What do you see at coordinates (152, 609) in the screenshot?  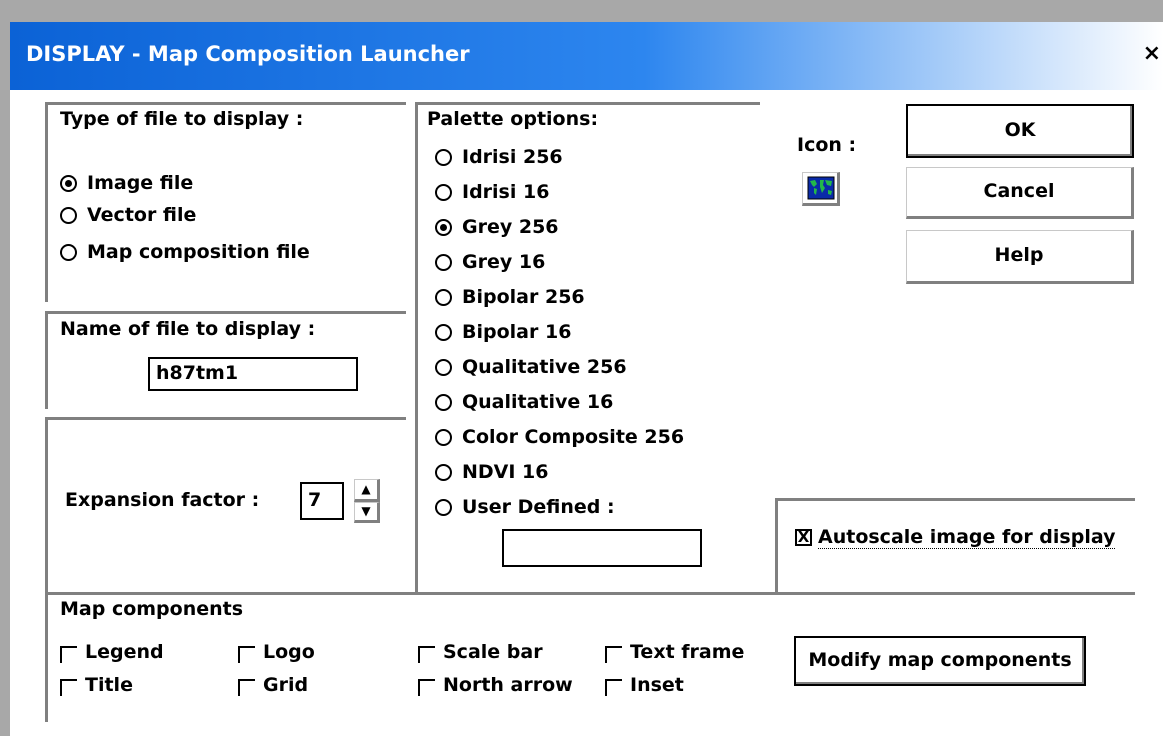 I see `map-components-label: Map components` at bounding box center [152, 609].